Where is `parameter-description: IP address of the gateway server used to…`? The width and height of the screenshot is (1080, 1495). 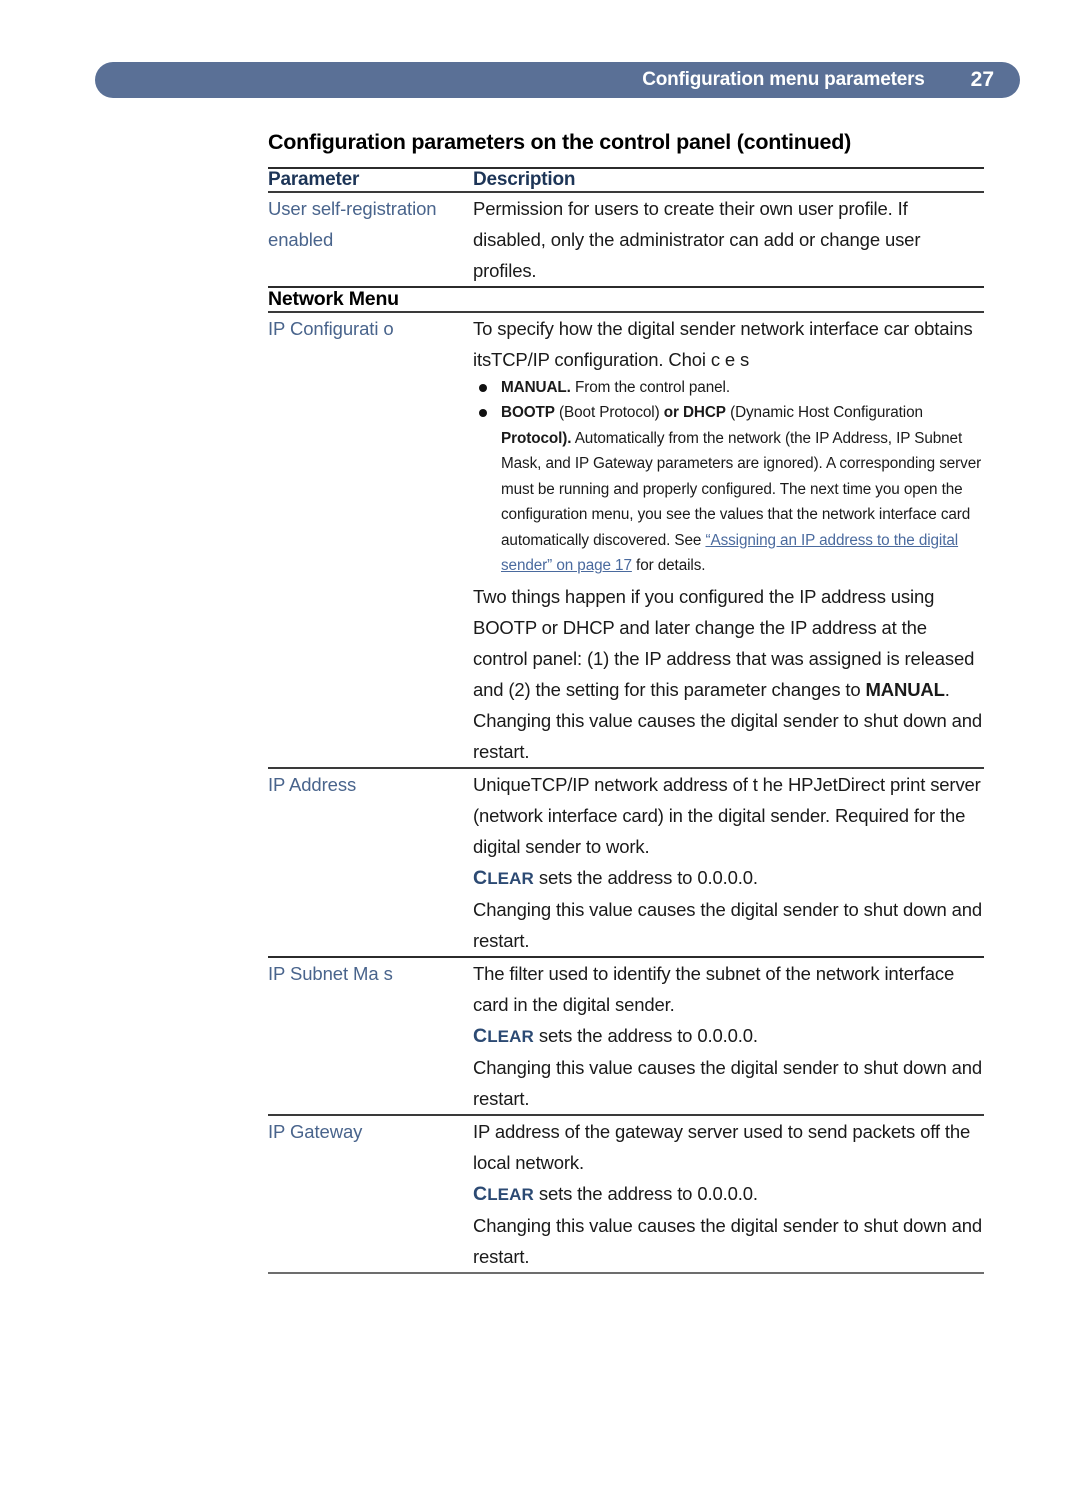
parameter-description: IP address of the gateway server used to… is located at coordinates (728, 1194).